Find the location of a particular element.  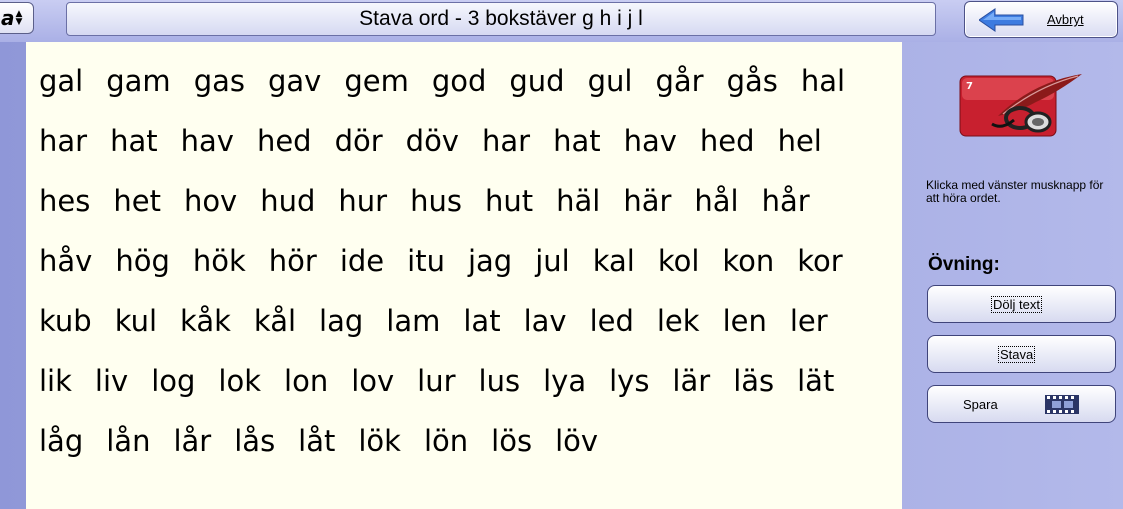

word-item: lys is located at coordinates (629, 381).